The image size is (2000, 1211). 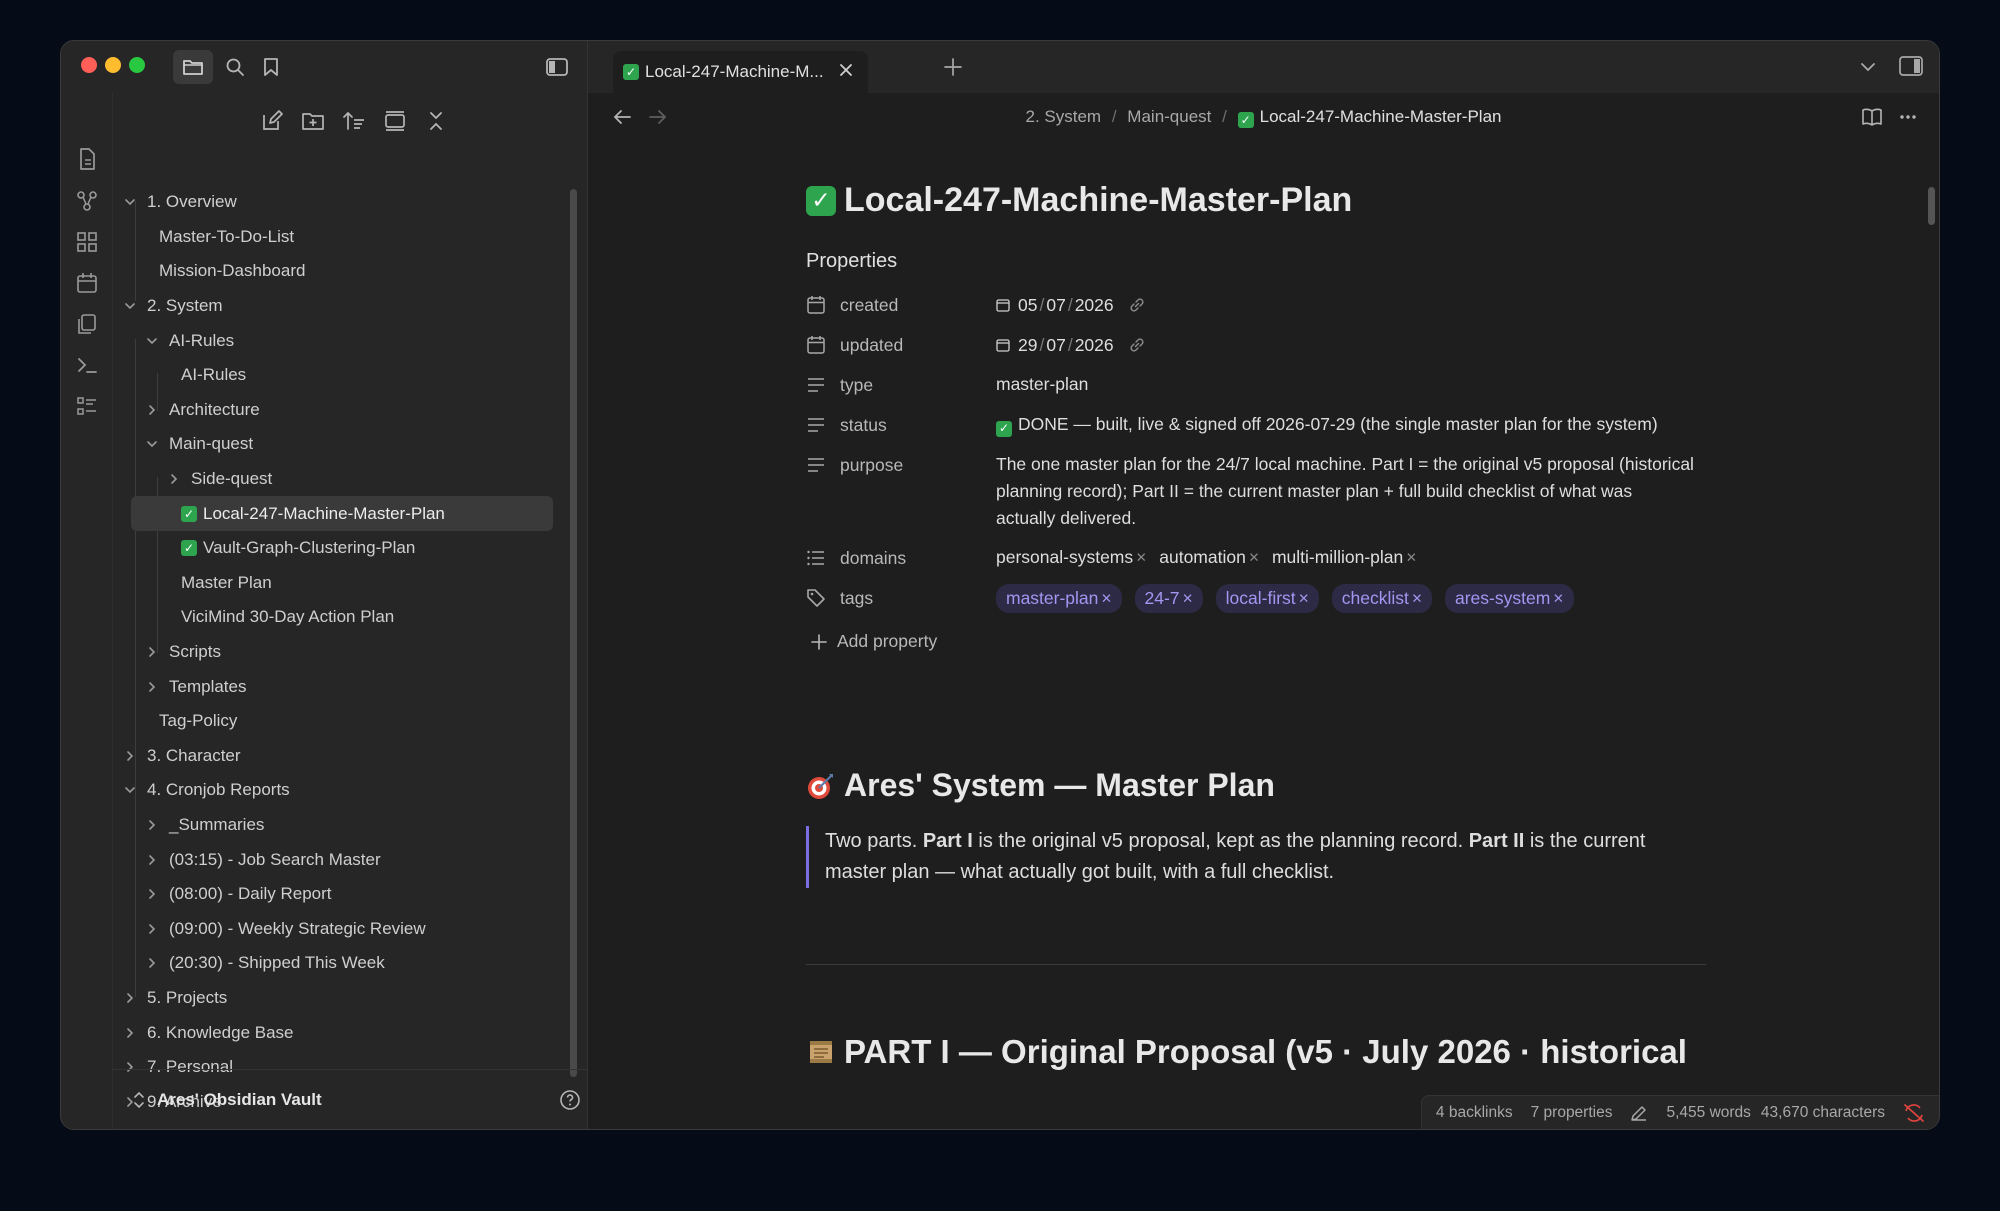 I want to click on tree-folder: AI-Rules, so click(x=339, y=340).